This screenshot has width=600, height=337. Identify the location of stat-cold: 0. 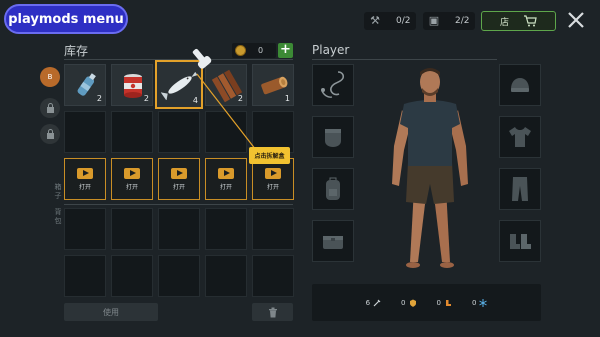
(479, 302).